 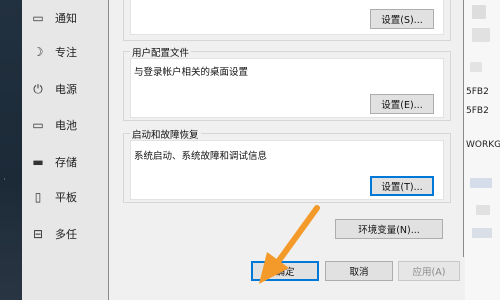 What do you see at coordinates (38, 125) in the screenshot?
I see `battery-icon: ▭` at bounding box center [38, 125].